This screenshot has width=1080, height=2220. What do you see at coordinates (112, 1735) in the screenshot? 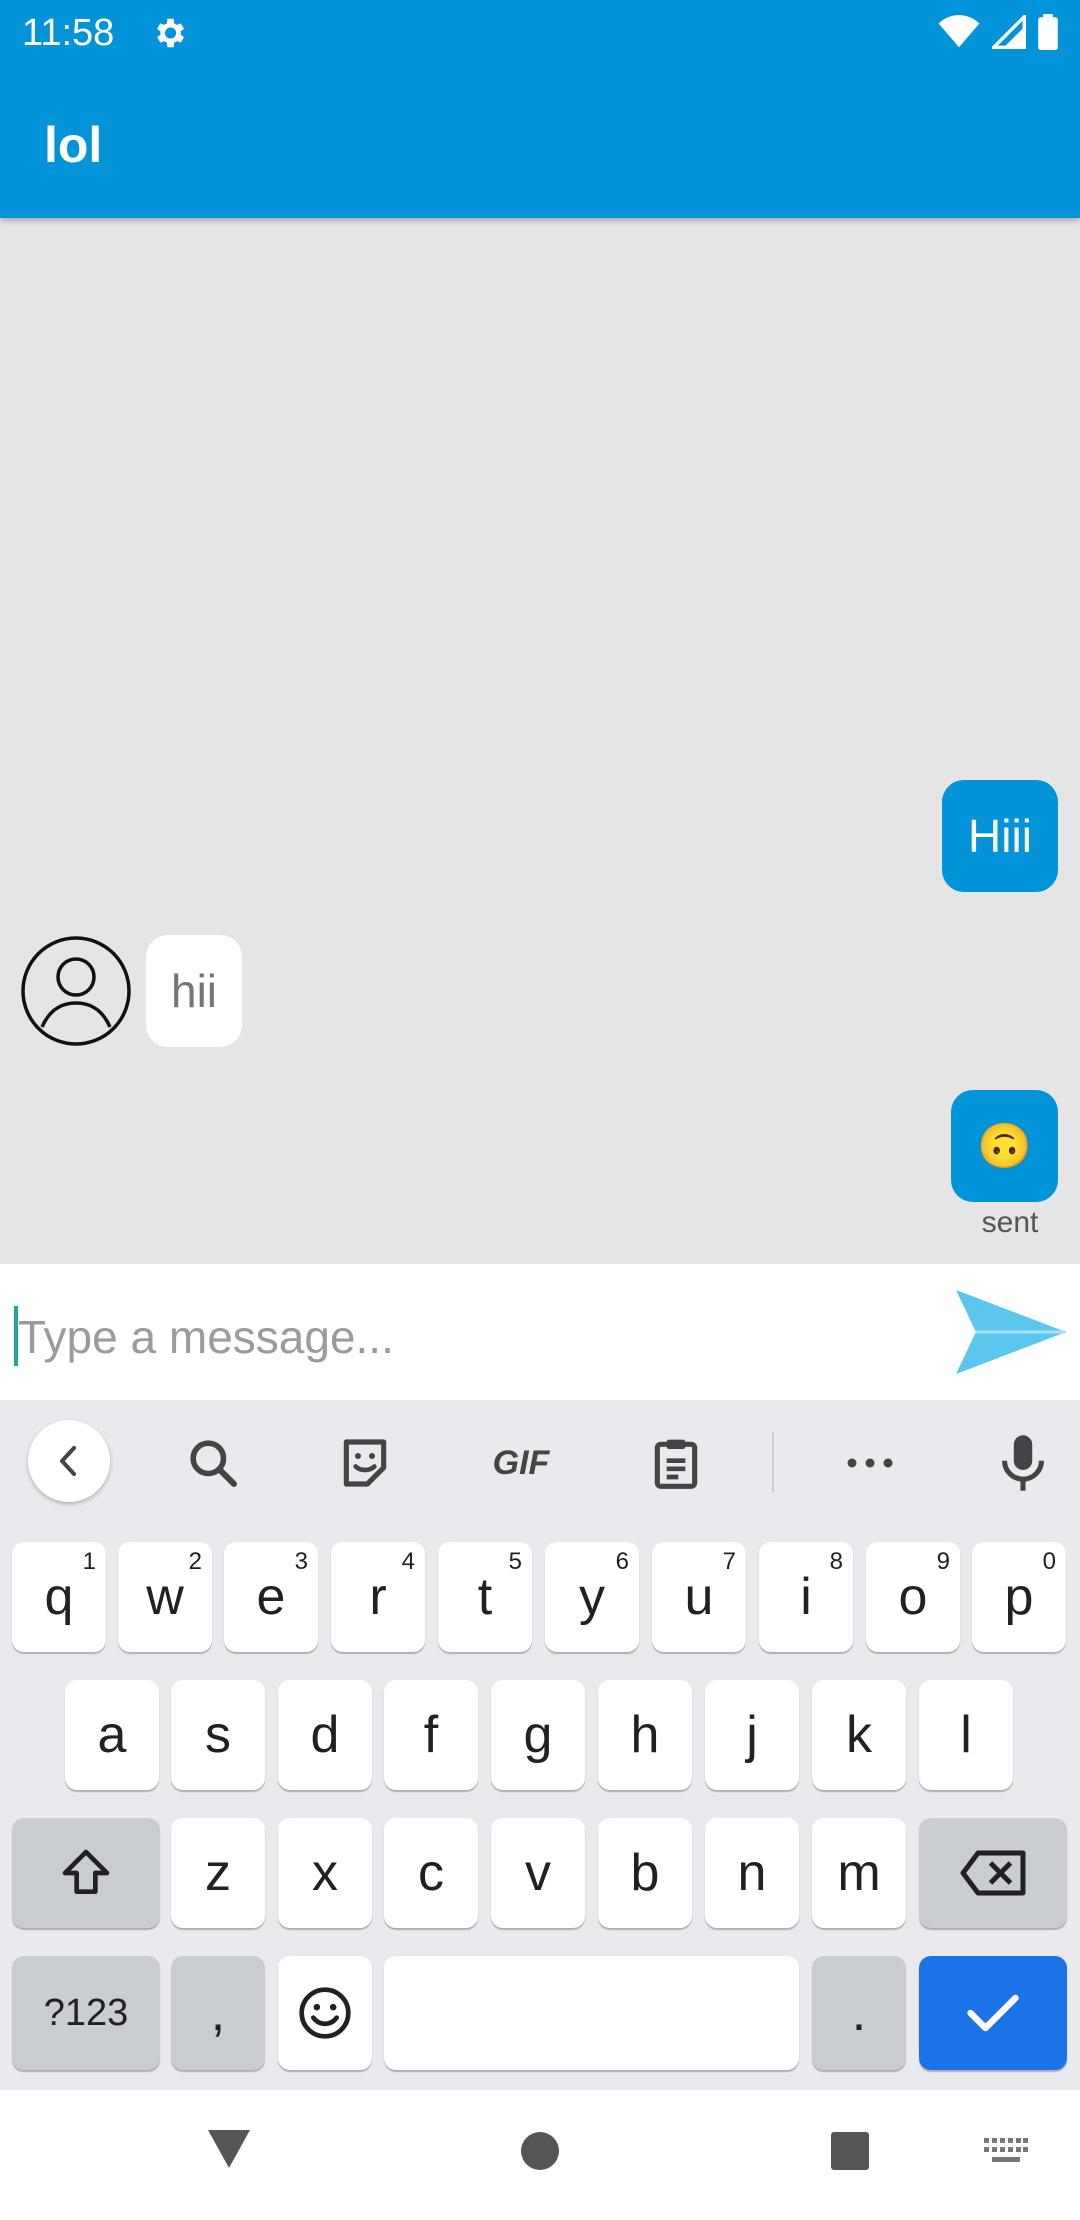
I see `key-a: a` at bounding box center [112, 1735].